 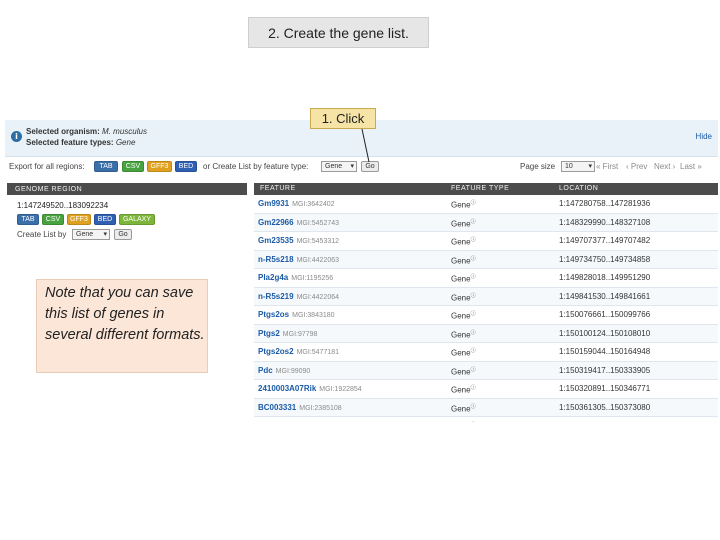 I want to click on mgi-id: MGI:1922854, so click(x=340, y=389).